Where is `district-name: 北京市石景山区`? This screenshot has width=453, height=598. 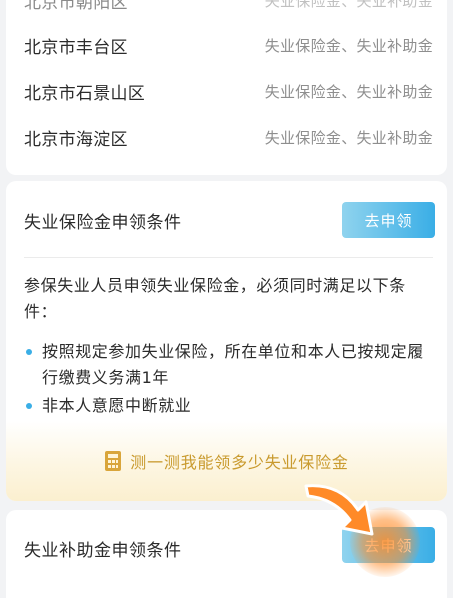 district-name: 北京市石景山区 is located at coordinates (85, 93).